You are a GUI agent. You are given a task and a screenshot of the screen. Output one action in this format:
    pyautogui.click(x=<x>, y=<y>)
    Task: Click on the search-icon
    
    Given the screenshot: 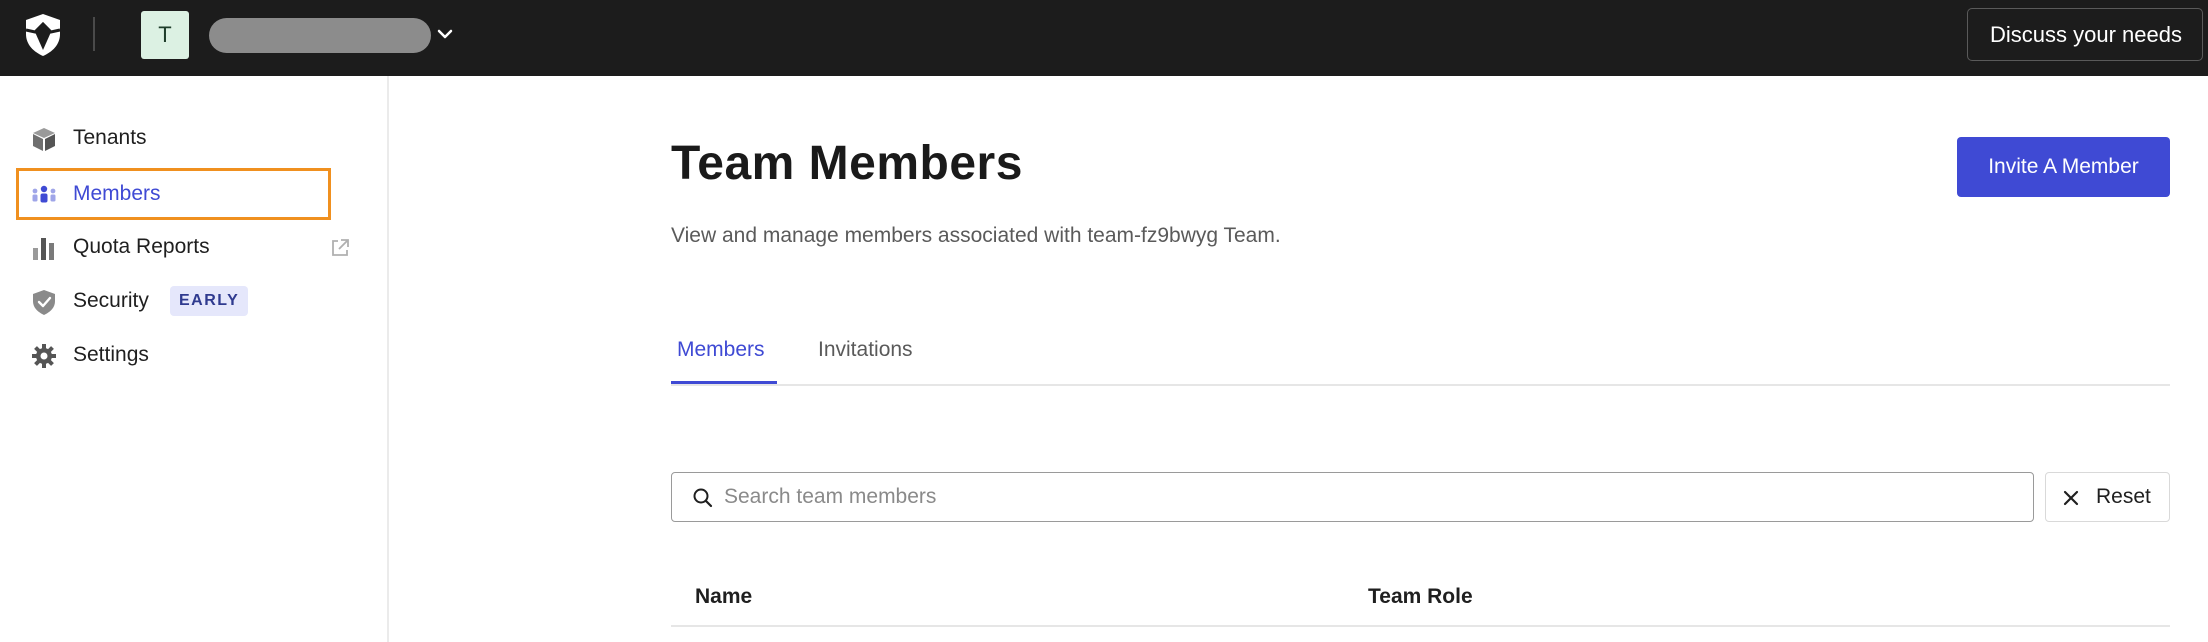 What is the action you would take?
    pyautogui.click(x=703, y=498)
    